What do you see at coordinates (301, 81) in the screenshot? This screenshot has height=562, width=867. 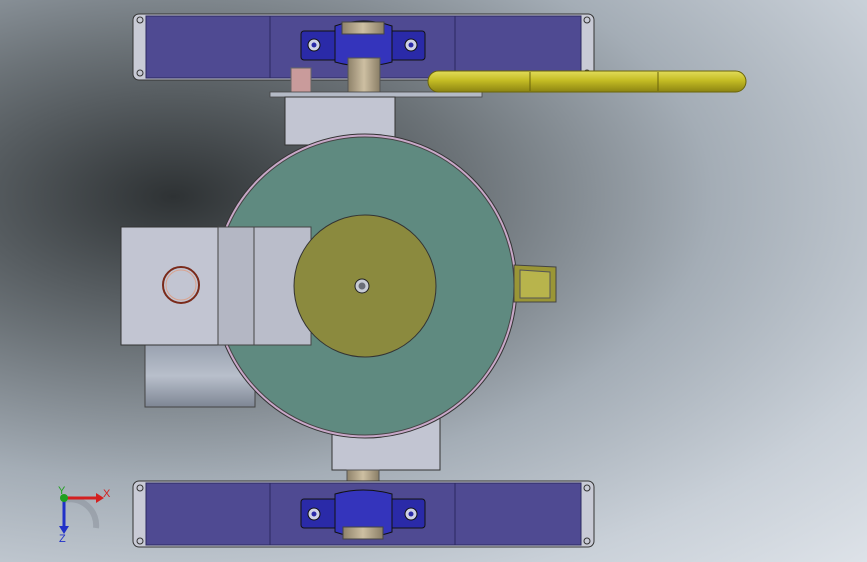 I see `top-small-pin` at bounding box center [301, 81].